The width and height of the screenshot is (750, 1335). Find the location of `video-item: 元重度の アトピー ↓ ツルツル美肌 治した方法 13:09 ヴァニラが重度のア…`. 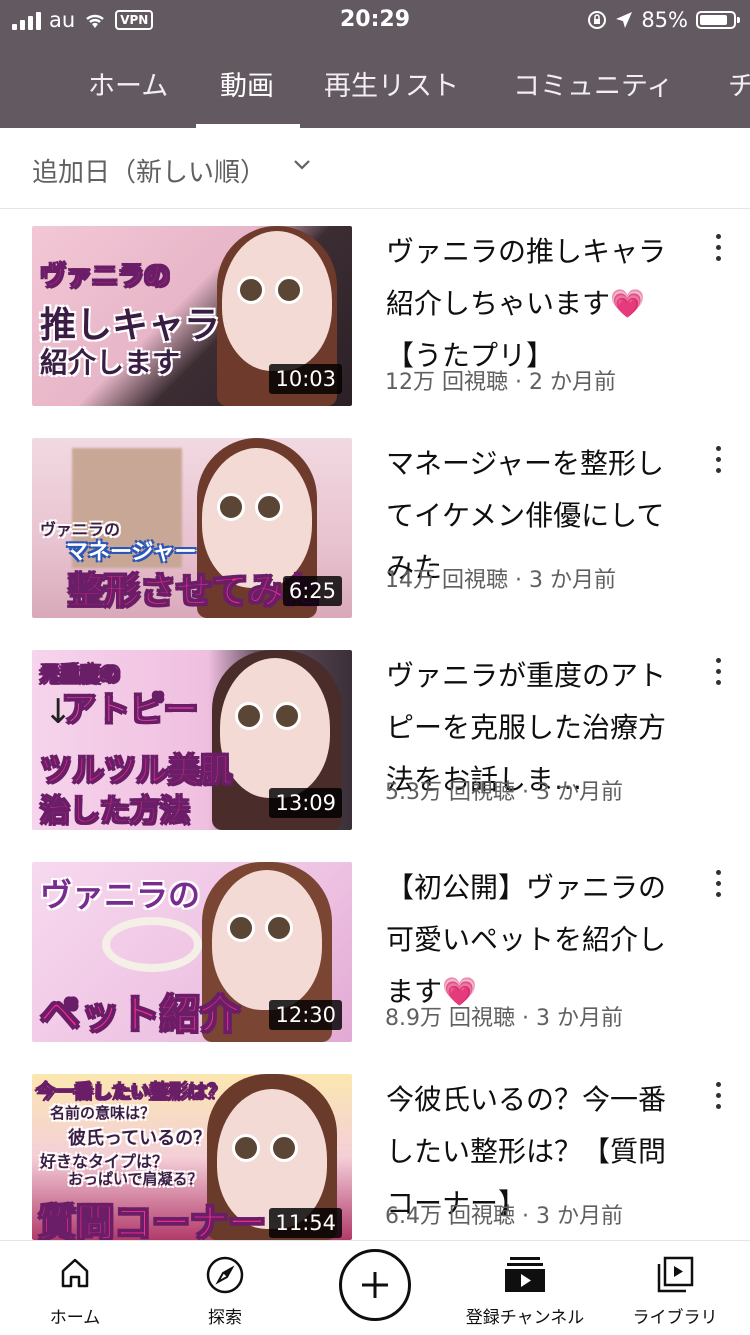

video-item: 元重度の アトピー ↓ ツルツル美肌 治した方法 13:09 ヴァニラが重度のア… is located at coordinates (375, 745).